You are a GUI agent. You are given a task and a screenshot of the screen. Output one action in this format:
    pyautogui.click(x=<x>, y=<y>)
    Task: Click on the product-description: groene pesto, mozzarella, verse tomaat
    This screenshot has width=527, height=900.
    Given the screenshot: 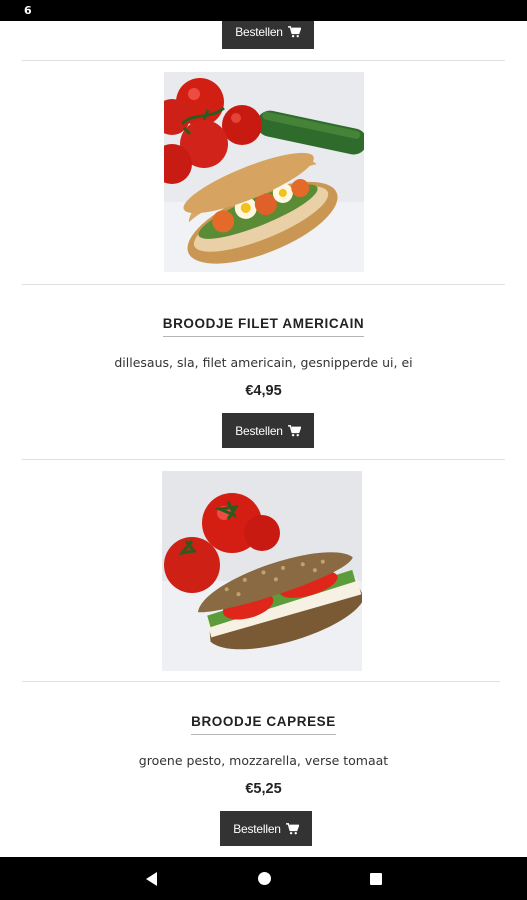 What is the action you would take?
    pyautogui.click(x=263, y=760)
    